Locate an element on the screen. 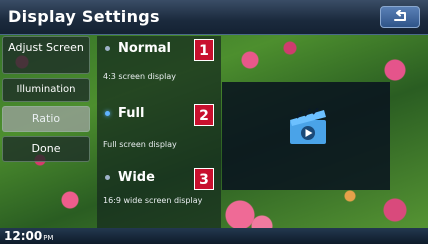 Image resolution: width=428 pixels, height=244 pixels. option-label: Wide is located at coordinates (130, 177).